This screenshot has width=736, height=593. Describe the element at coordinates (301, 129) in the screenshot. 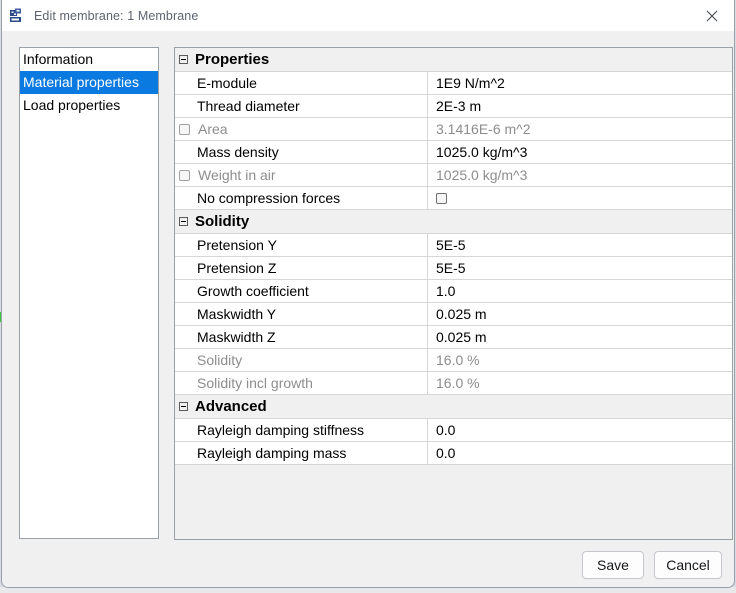

I see `property-label-cell: Area` at that location.